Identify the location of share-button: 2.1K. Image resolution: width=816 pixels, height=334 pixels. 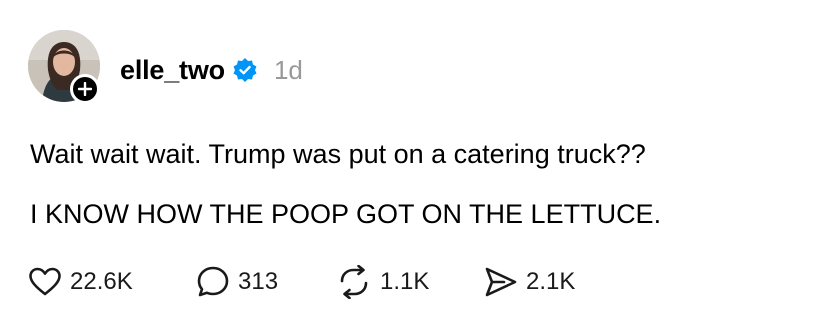
(529, 282).